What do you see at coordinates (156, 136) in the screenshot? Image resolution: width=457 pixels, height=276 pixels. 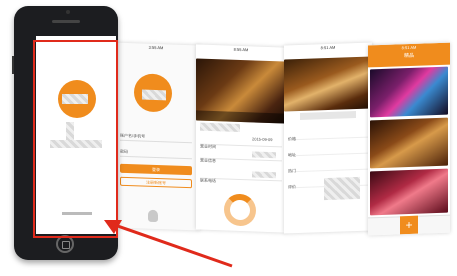 I see `login-screen-panel: 3:55 AM 账户名/手机号 密码 登录 注册新账号` at bounding box center [156, 136].